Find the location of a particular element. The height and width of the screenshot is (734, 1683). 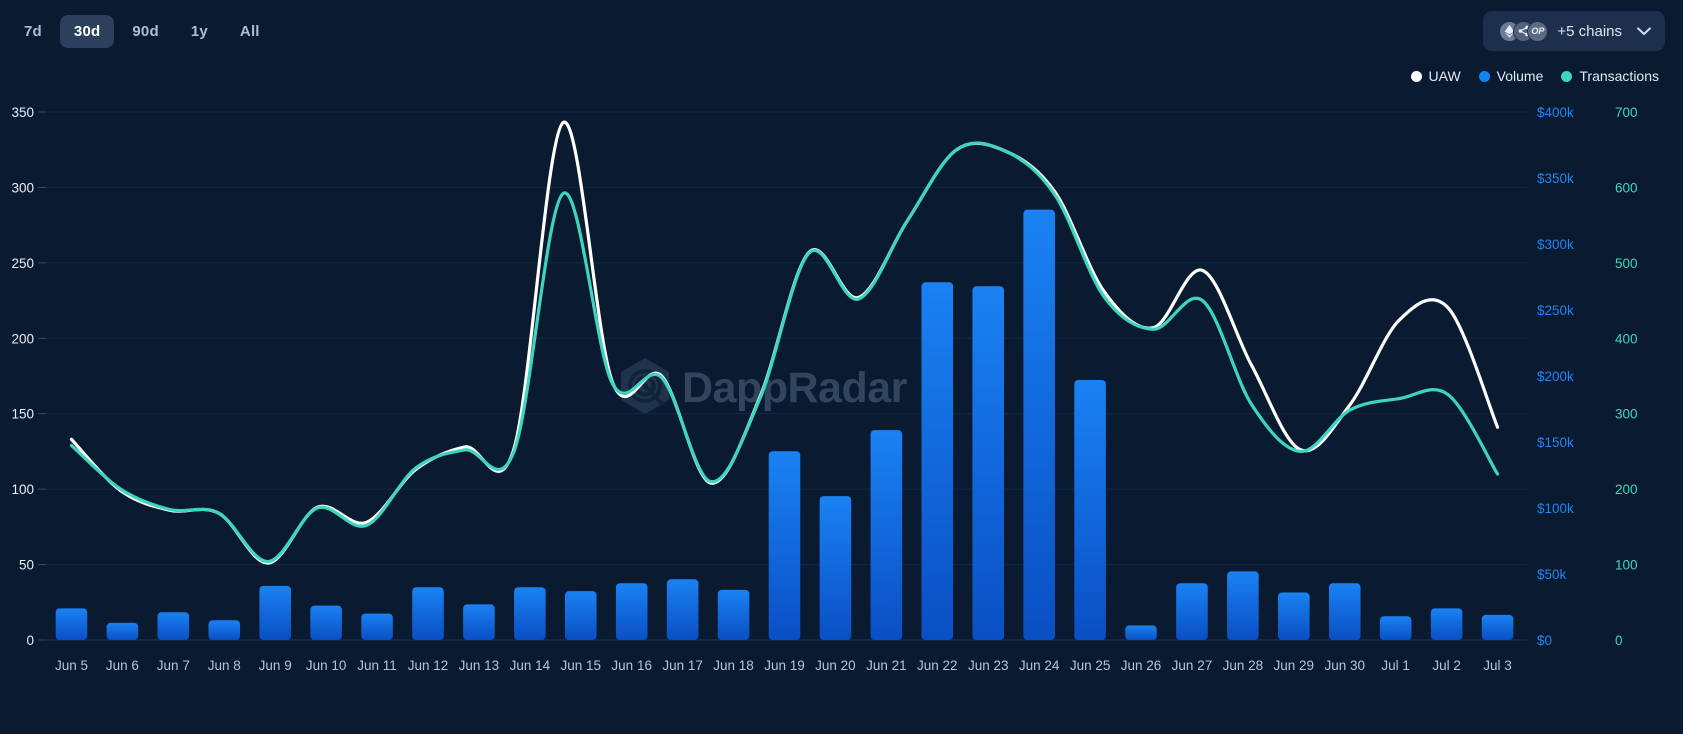

time-range-all: All is located at coordinates (250, 31).